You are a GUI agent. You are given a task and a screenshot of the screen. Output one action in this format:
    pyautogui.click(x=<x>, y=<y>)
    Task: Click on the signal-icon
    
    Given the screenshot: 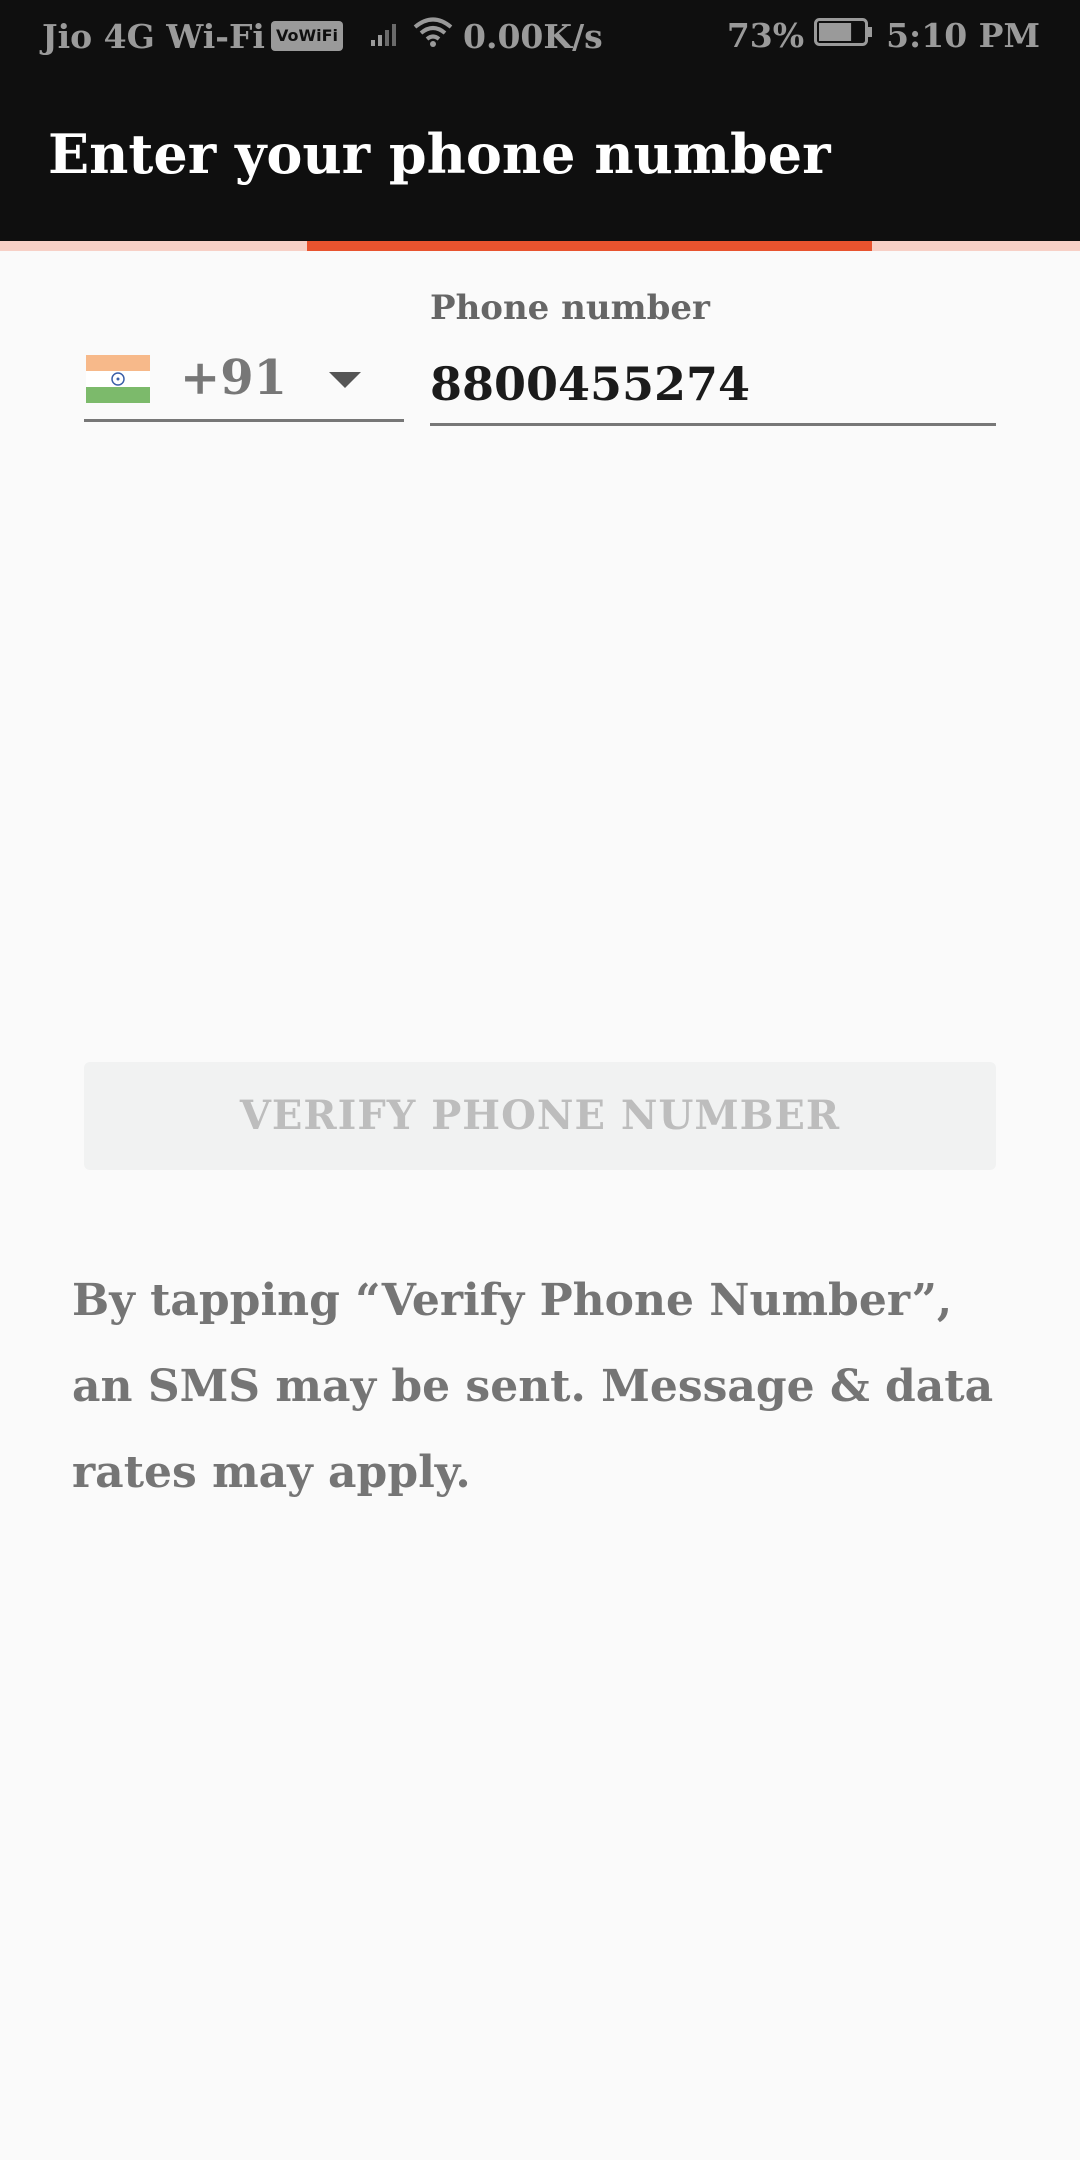 What is the action you would take?
    pyautogui.click(x=386, y=36)
    